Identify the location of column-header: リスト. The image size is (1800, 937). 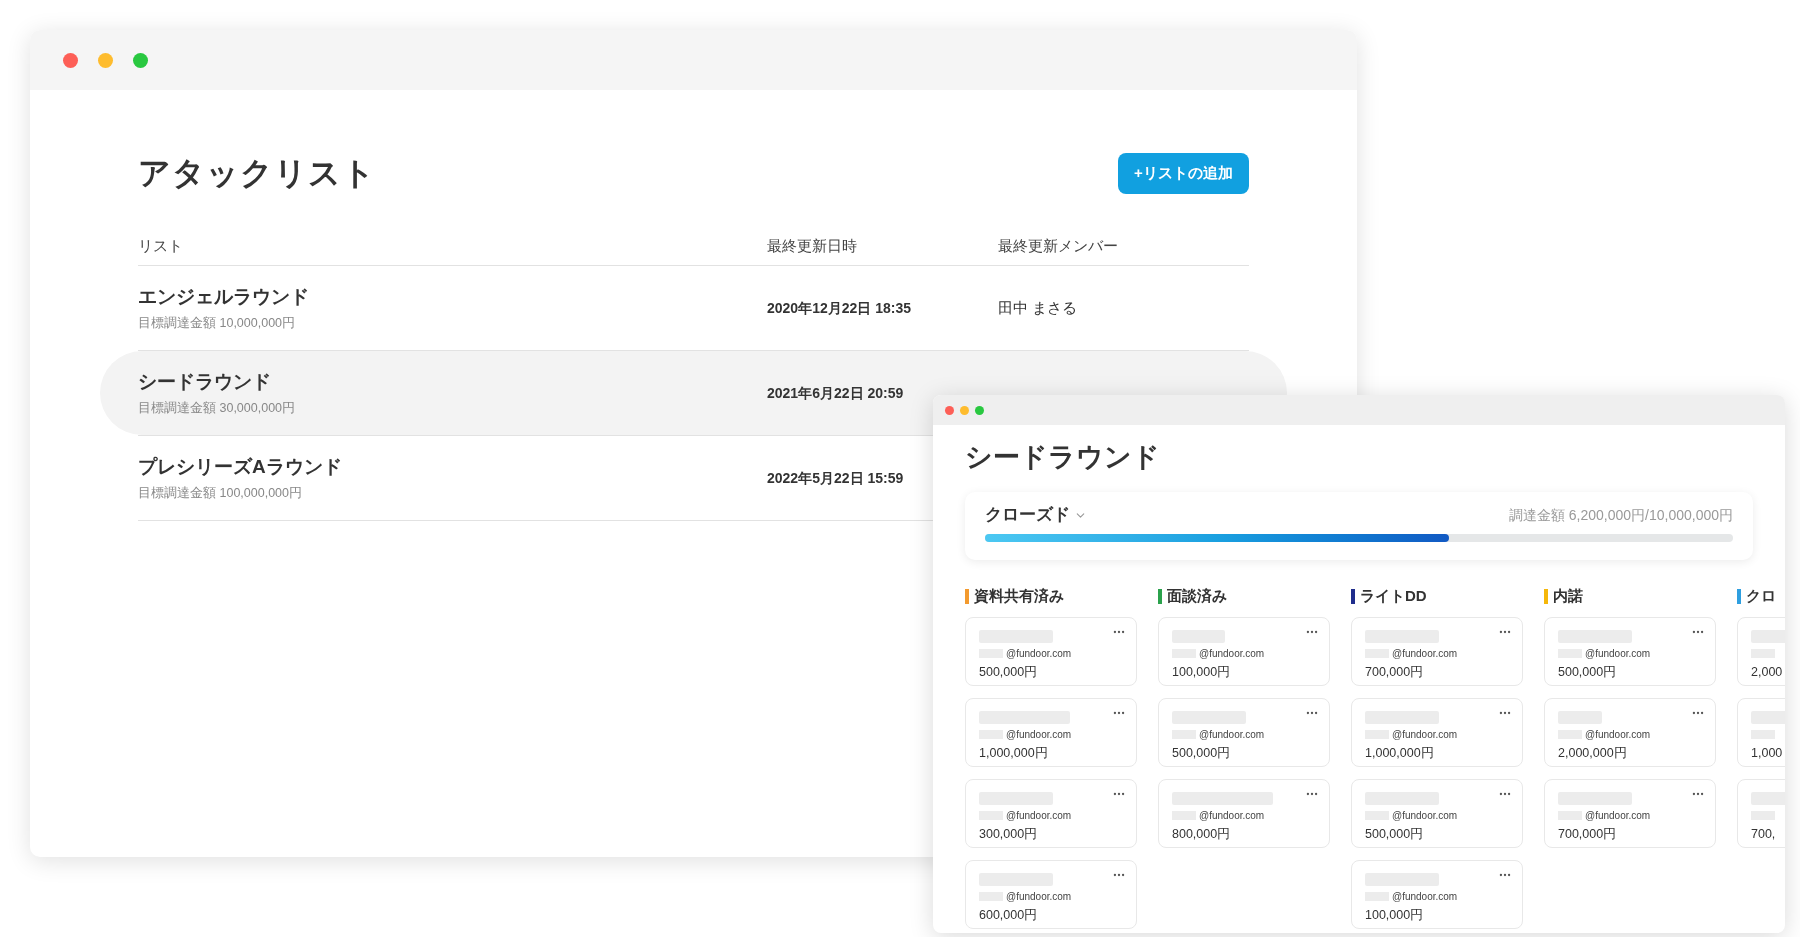
(161, 245).